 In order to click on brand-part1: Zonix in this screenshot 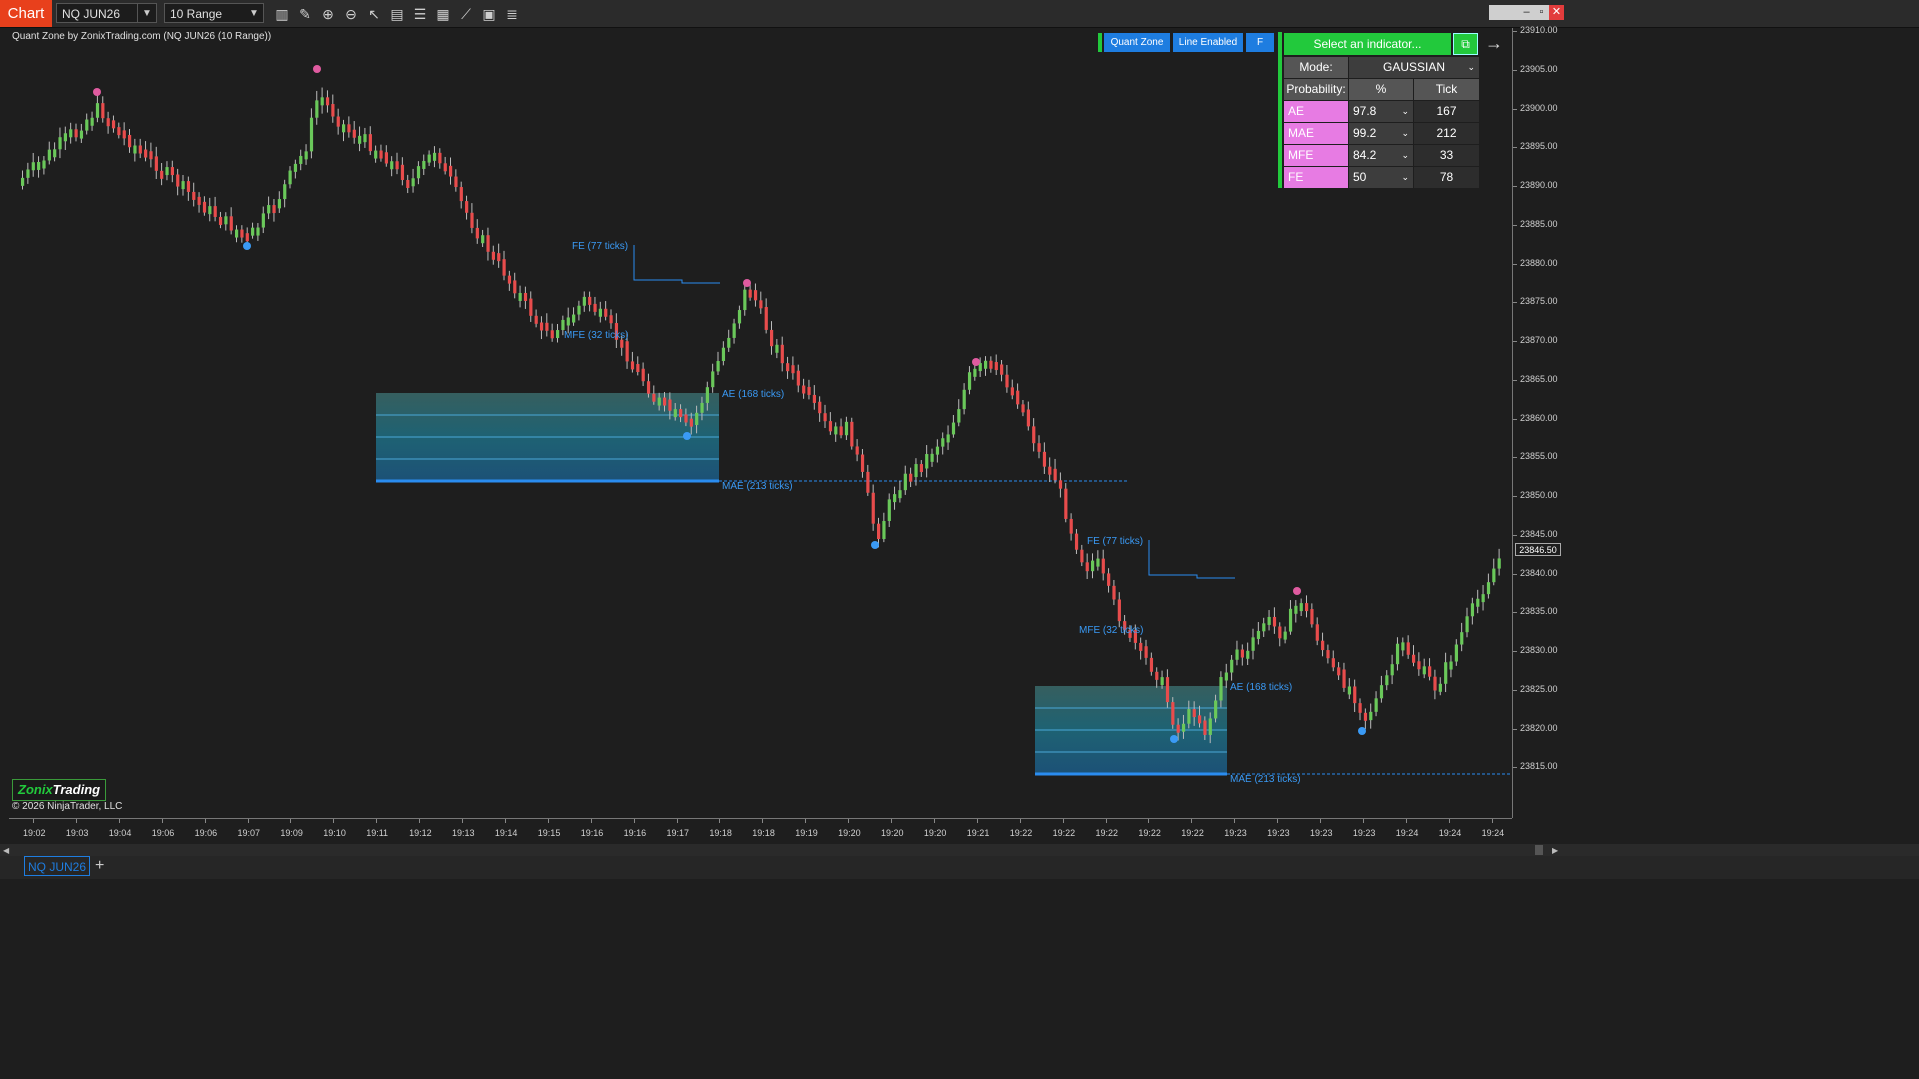, I will do `click(35, 789)`.